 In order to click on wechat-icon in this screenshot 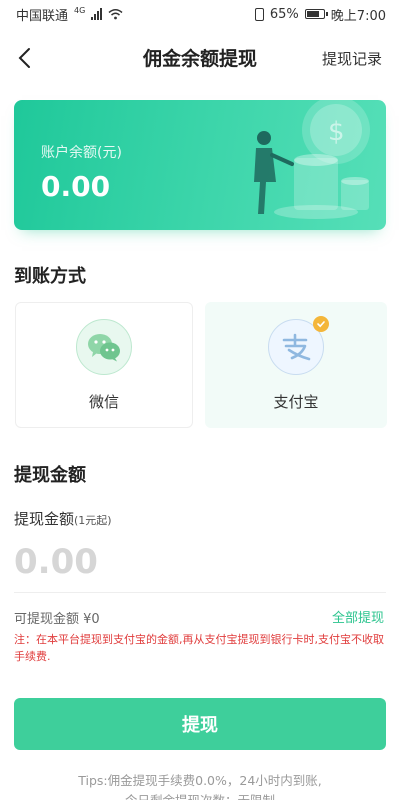, I will do `click(104, 347)`.